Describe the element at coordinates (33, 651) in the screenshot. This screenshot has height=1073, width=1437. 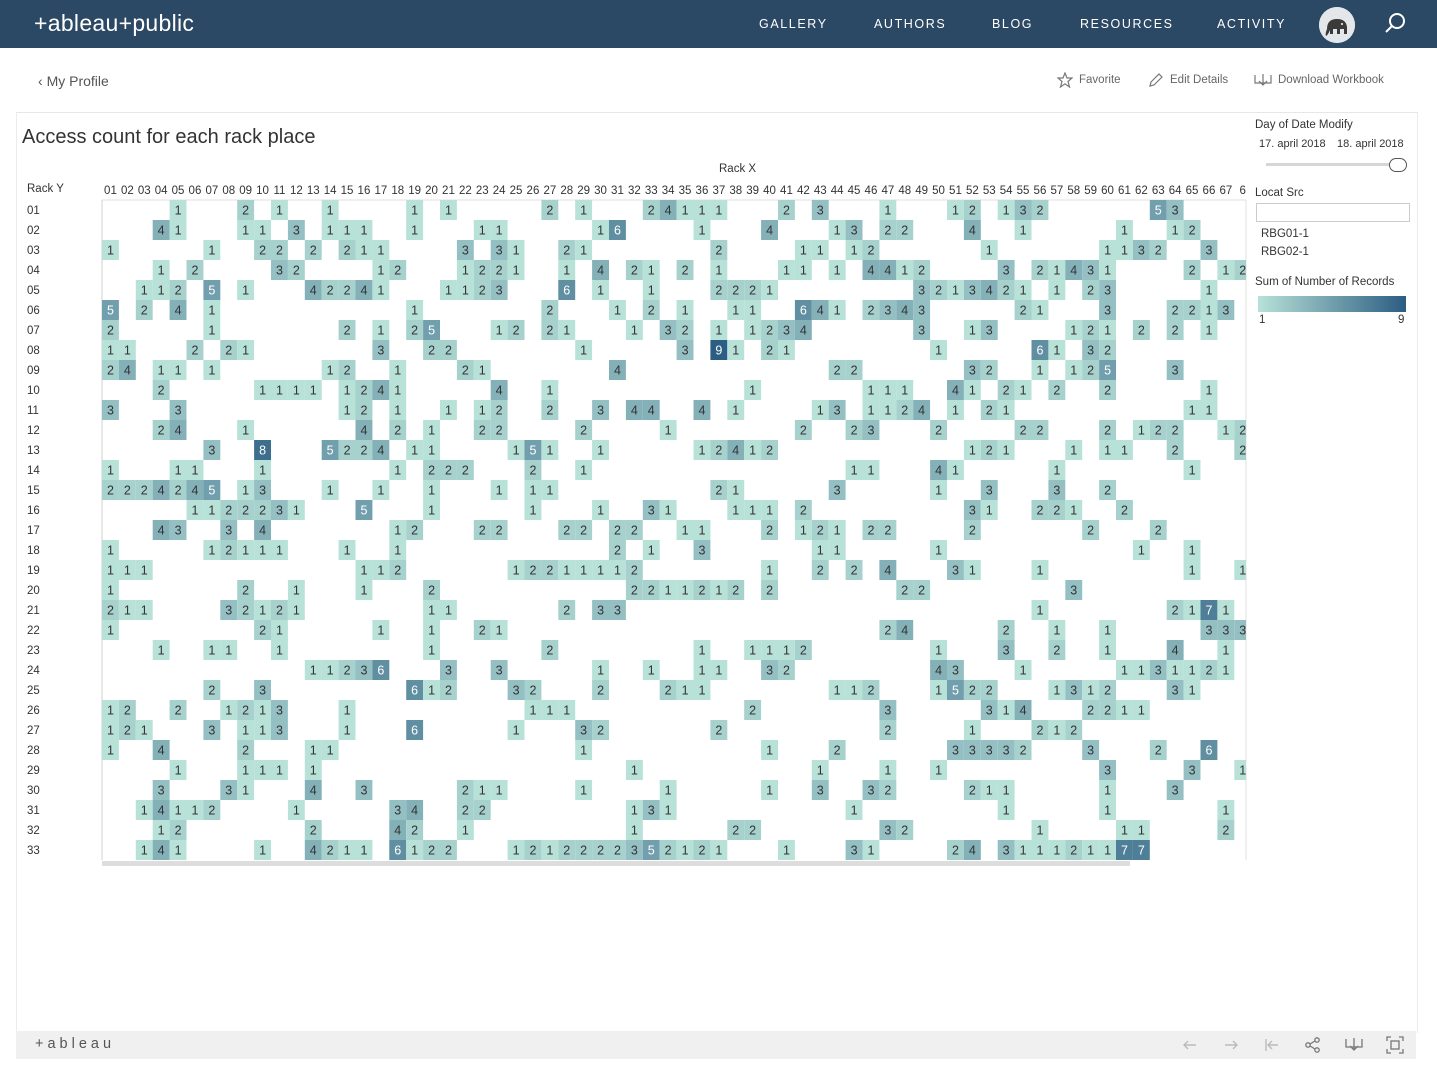
I see `y-tick-label: 23` at that location.